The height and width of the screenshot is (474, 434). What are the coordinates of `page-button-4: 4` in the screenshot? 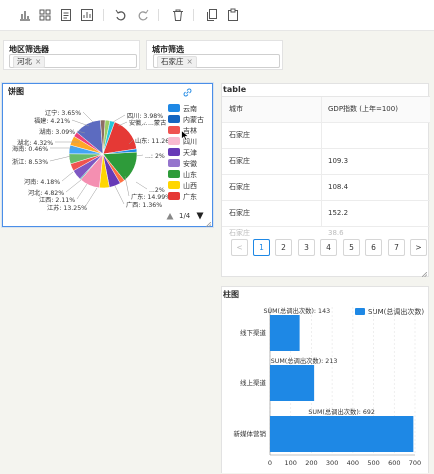 It's located at (328, 247).